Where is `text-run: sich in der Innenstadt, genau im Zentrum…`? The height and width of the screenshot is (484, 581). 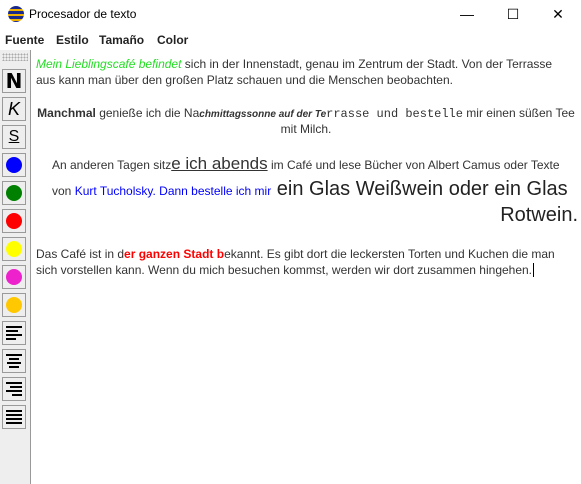
text-run: sich in der Innenstadt, genau im Zentrum… is located at coordinates (367, 64).